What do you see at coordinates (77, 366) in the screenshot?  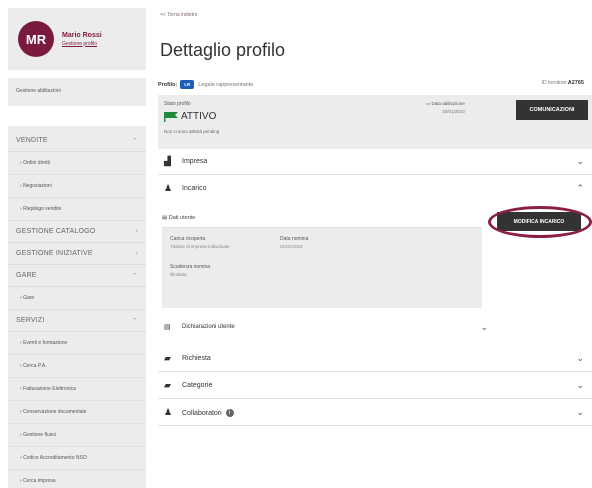 I see `sidebar-item-cerca-pa: › Cerca P.A.` at bounding box center [77, 366].